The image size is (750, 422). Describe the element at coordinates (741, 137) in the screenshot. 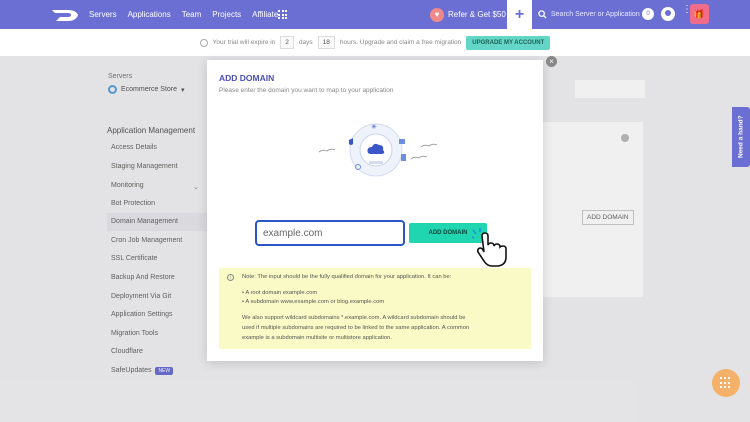

I see `need-a-hand-tab: Need a hand?` at that location.